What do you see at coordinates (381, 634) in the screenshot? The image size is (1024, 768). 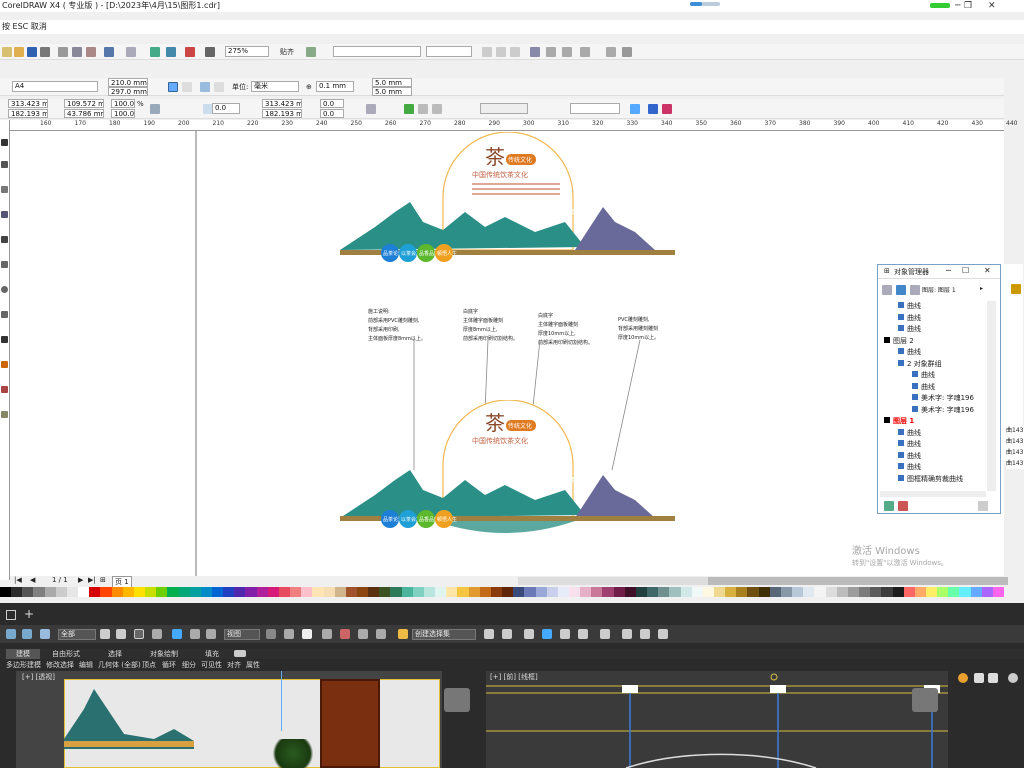 I see `spinner-snap-icon` at bounding box center [381, 634].